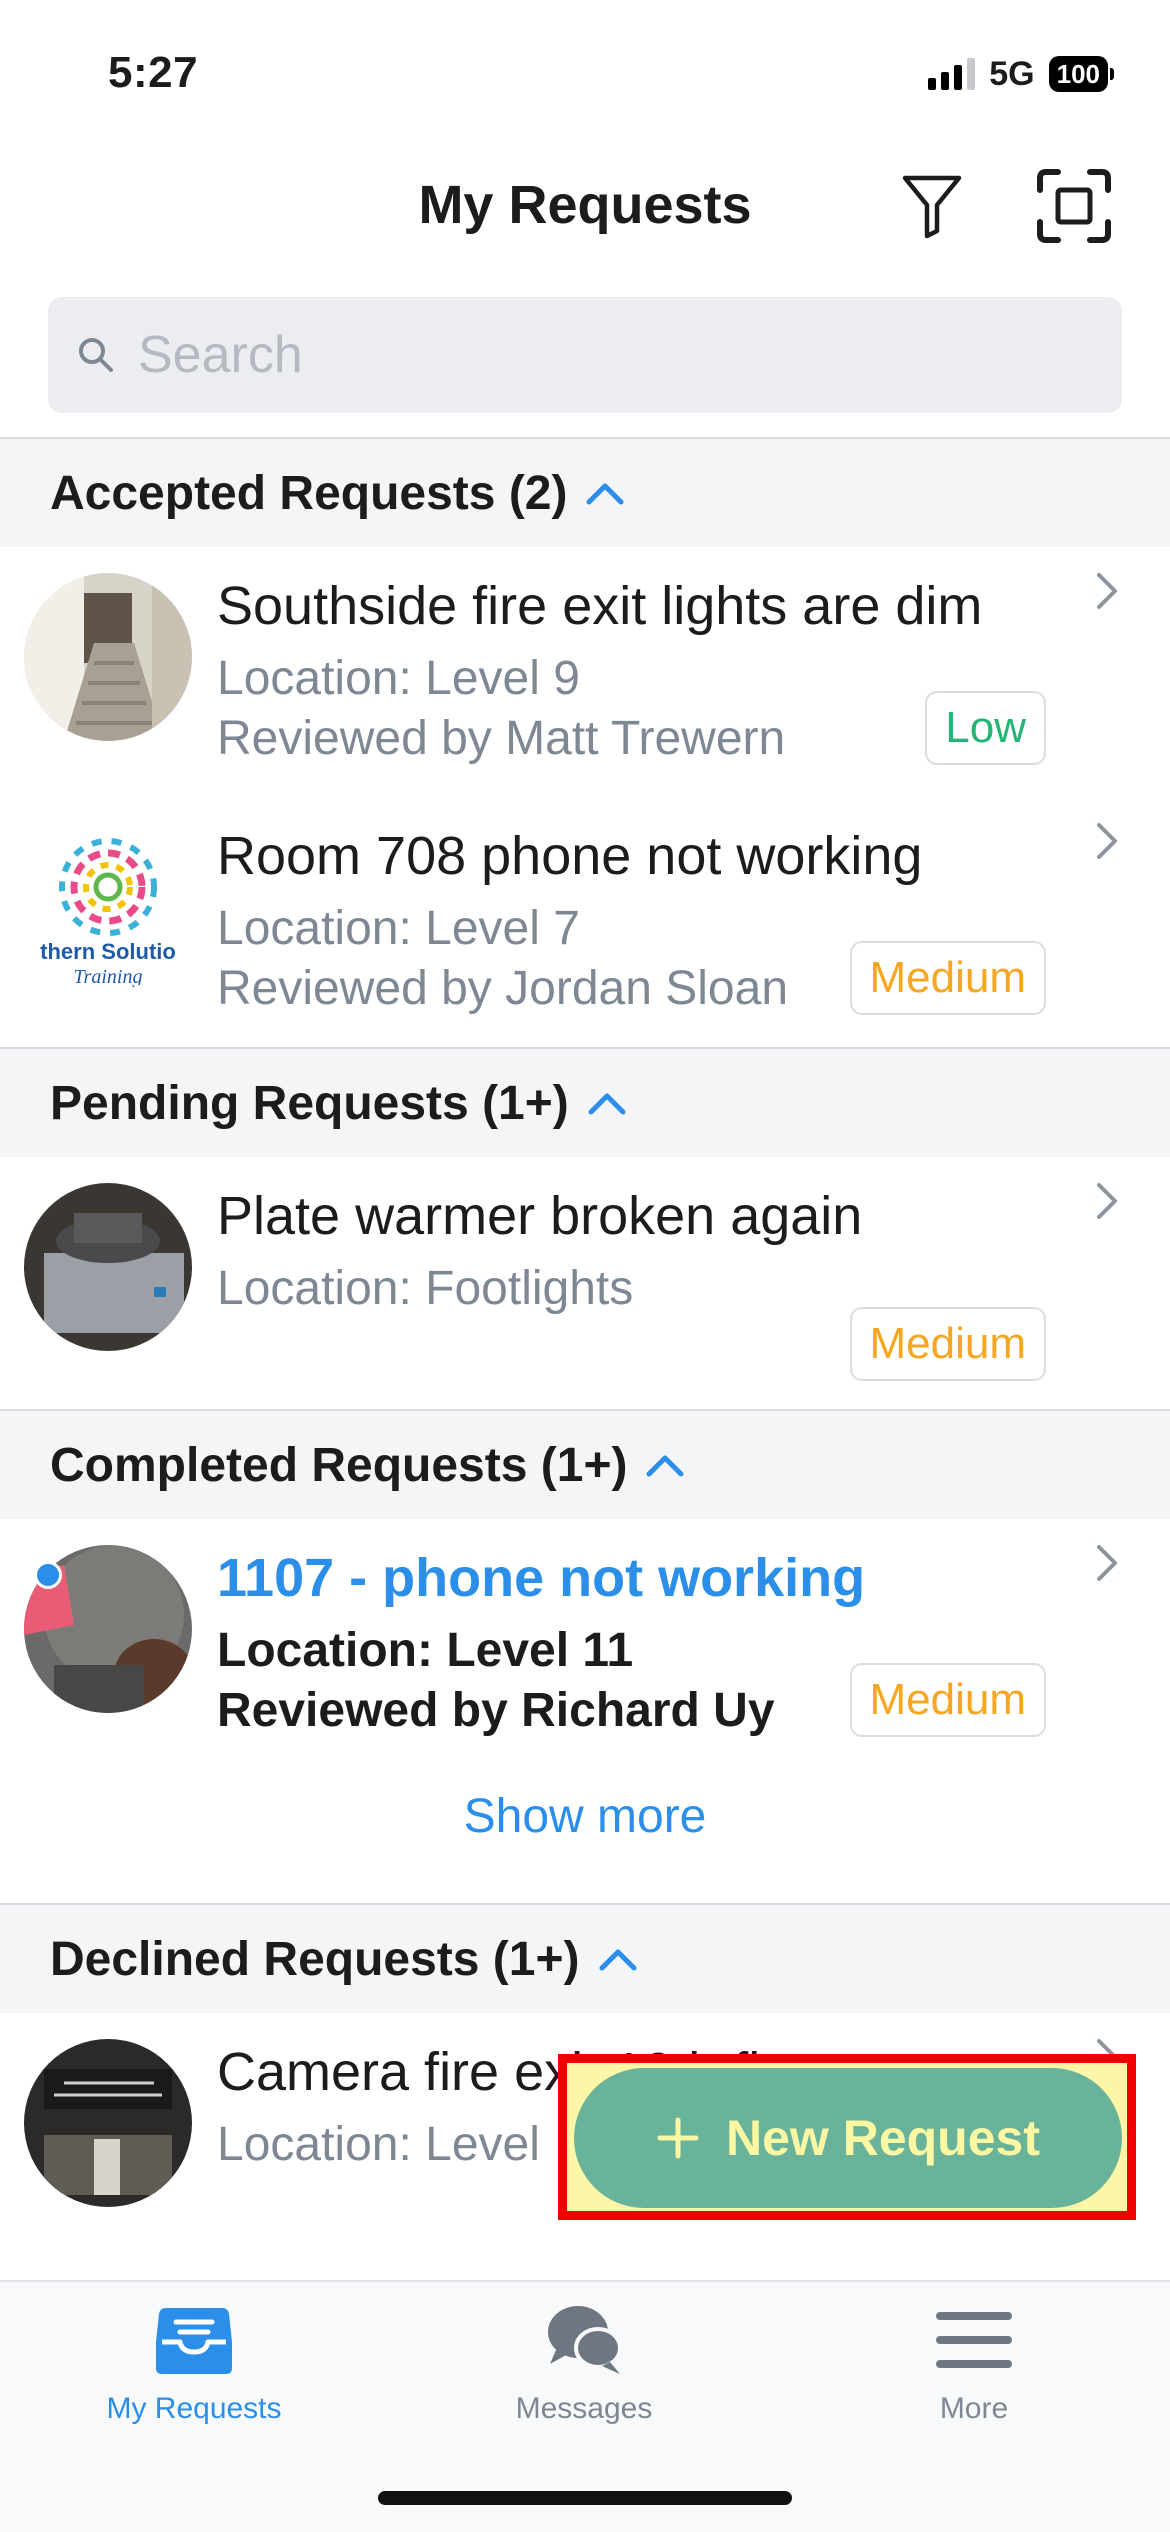  What do you see at coordinates (194, 2341) in the screenshot?
I see `inbox-icon` at bounding box center [194, 2341].